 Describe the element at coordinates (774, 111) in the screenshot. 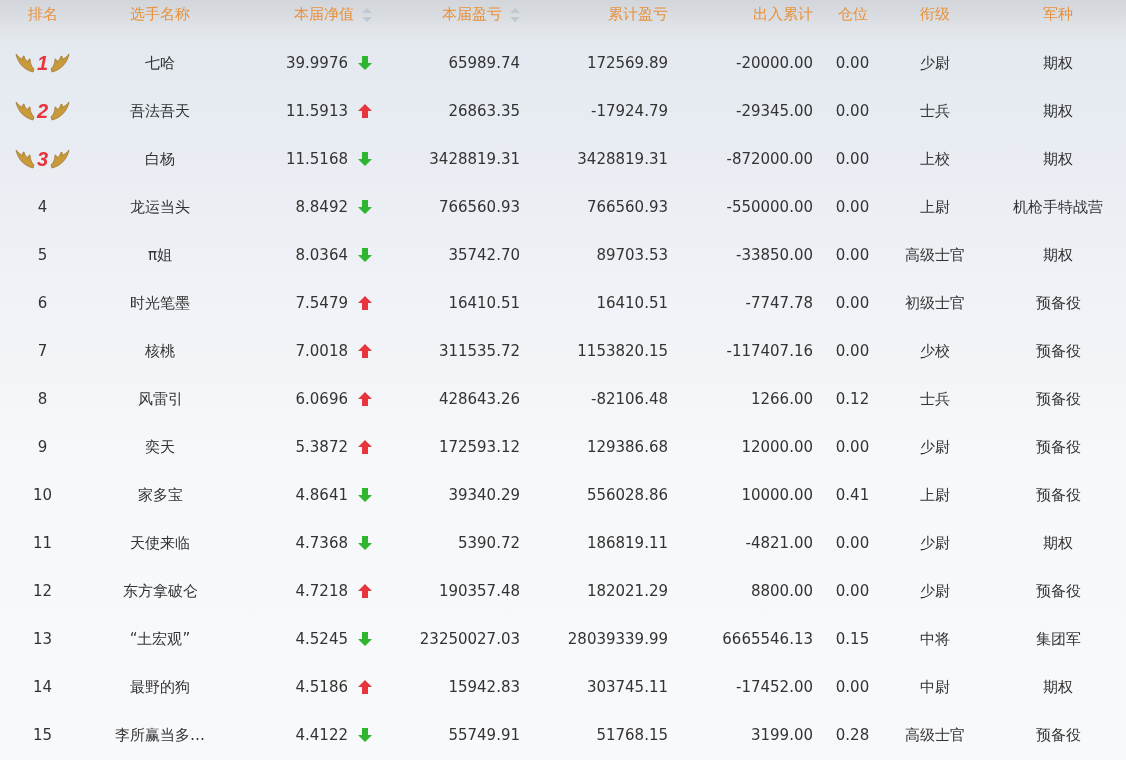

I see `flows-cell: -29345.00` at that location.